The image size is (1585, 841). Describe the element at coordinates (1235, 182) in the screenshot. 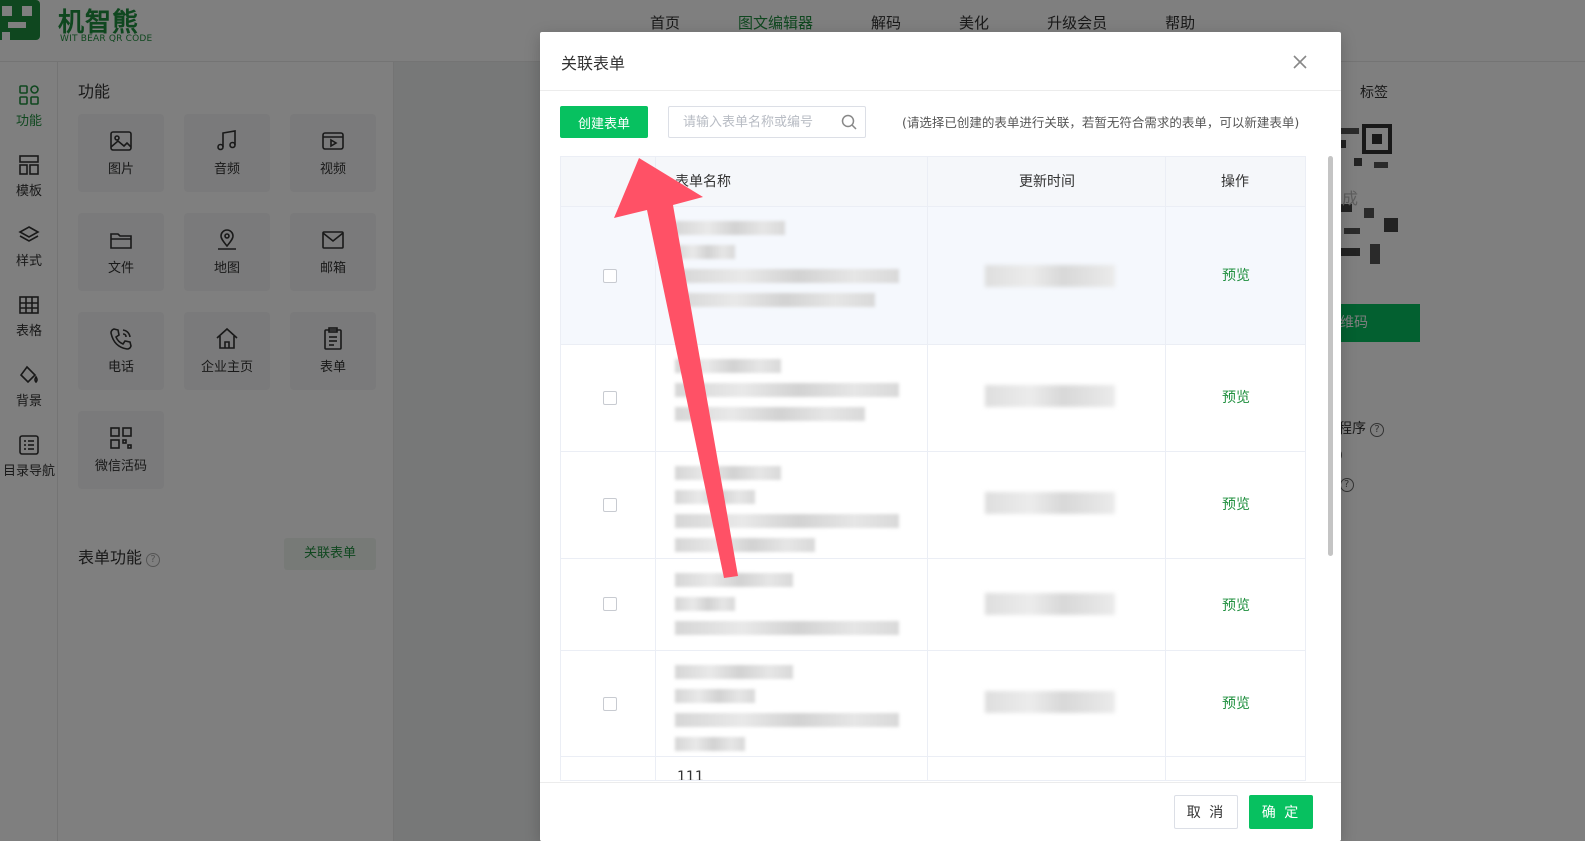

I see `column-header-action: 操作` at that location.